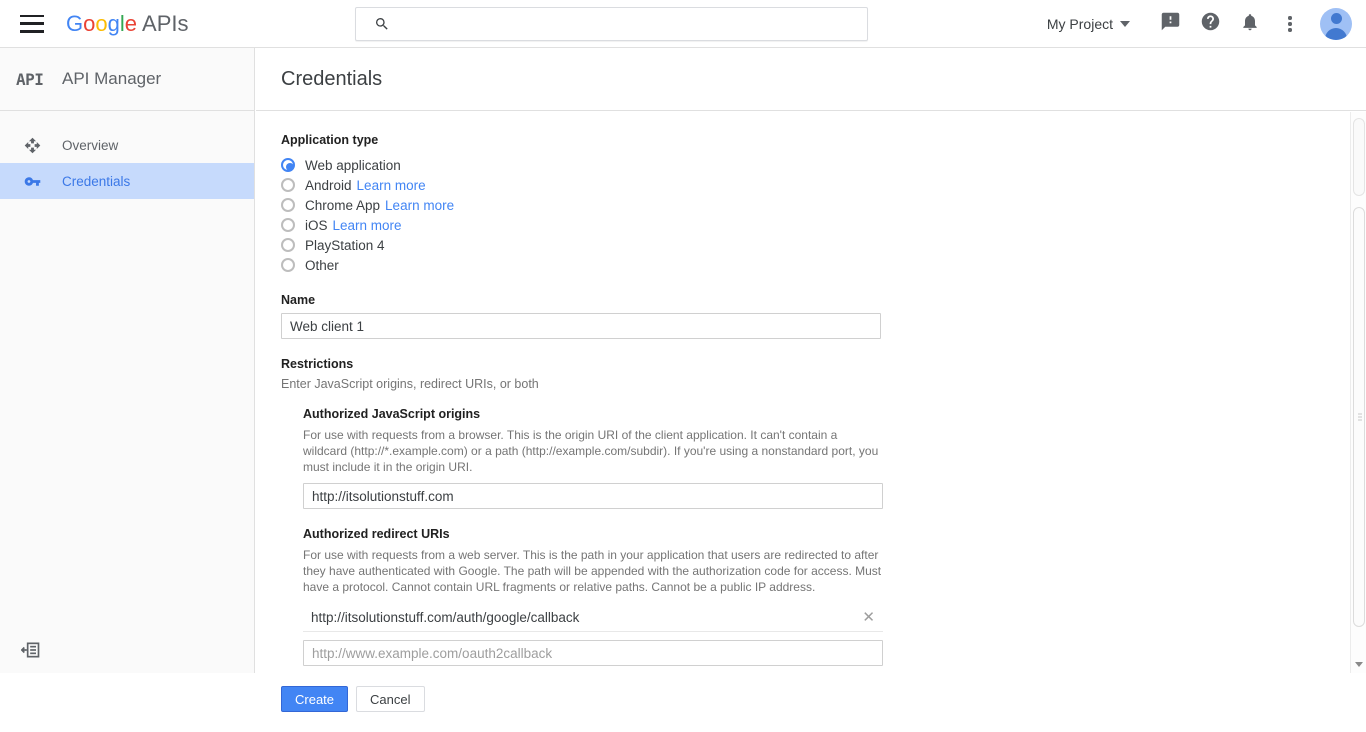  I want to click on top-bar-actions: My Project, so click(1202, 24).